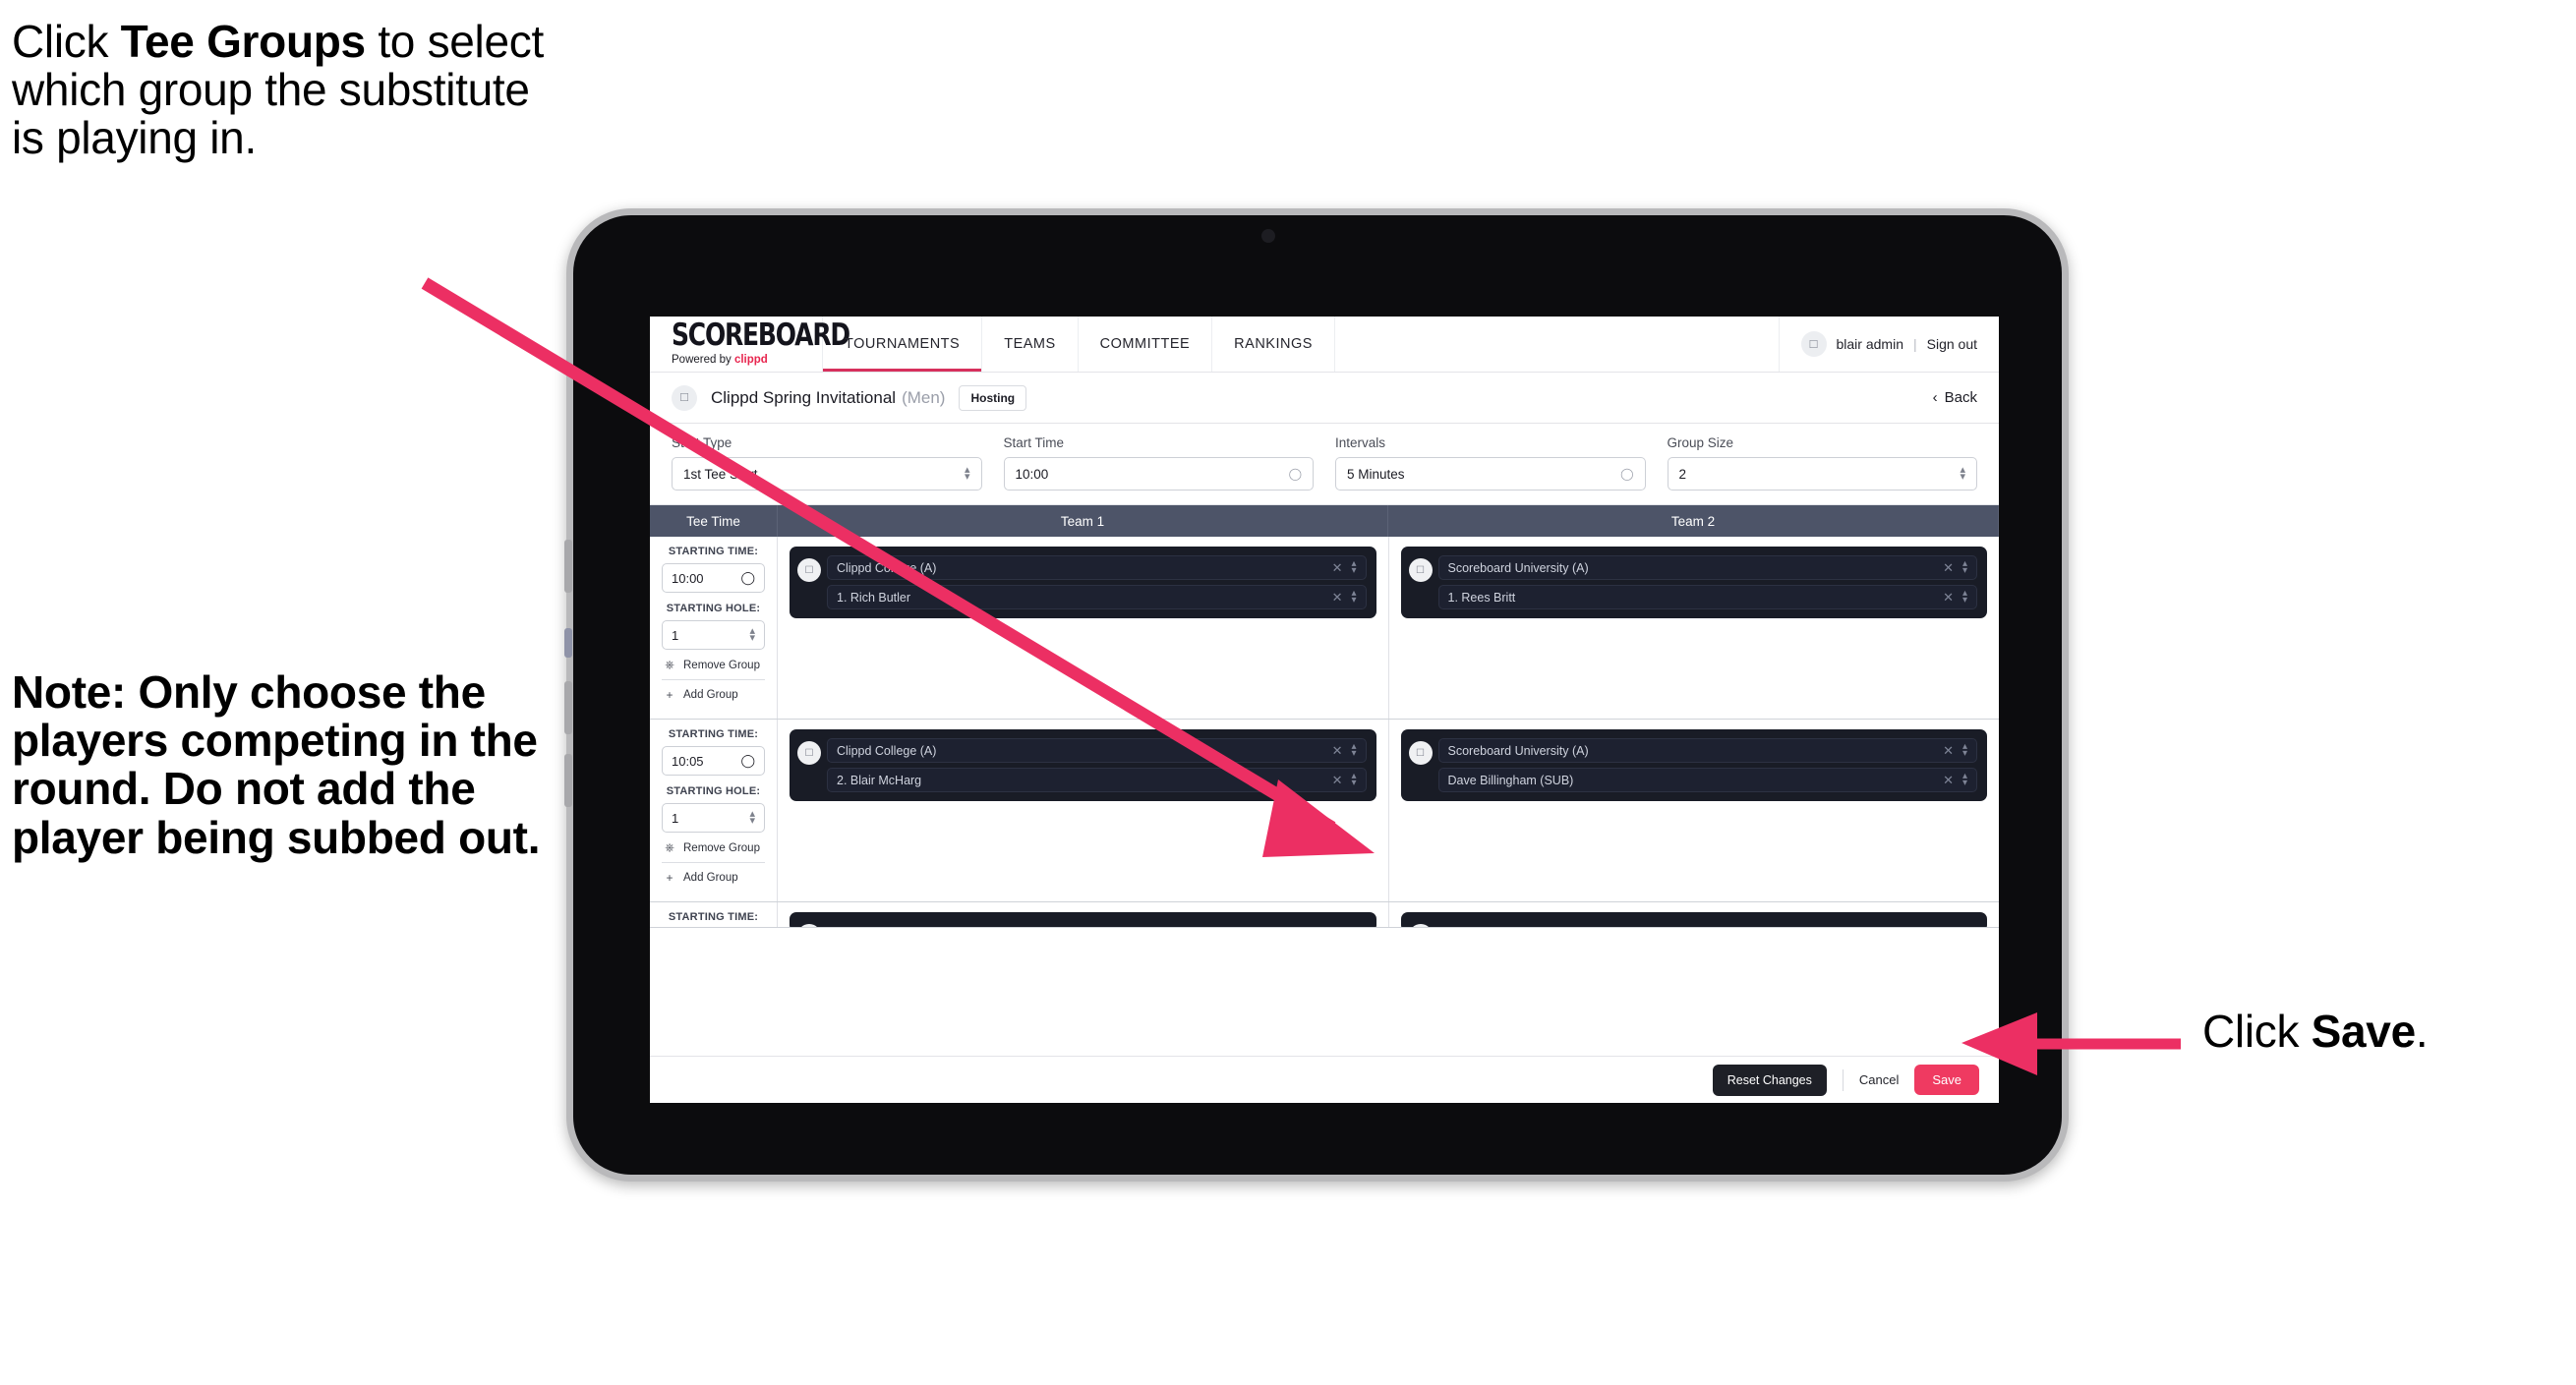  I want to click on tab-committee: COMMITTEE, so click(1146, 345).